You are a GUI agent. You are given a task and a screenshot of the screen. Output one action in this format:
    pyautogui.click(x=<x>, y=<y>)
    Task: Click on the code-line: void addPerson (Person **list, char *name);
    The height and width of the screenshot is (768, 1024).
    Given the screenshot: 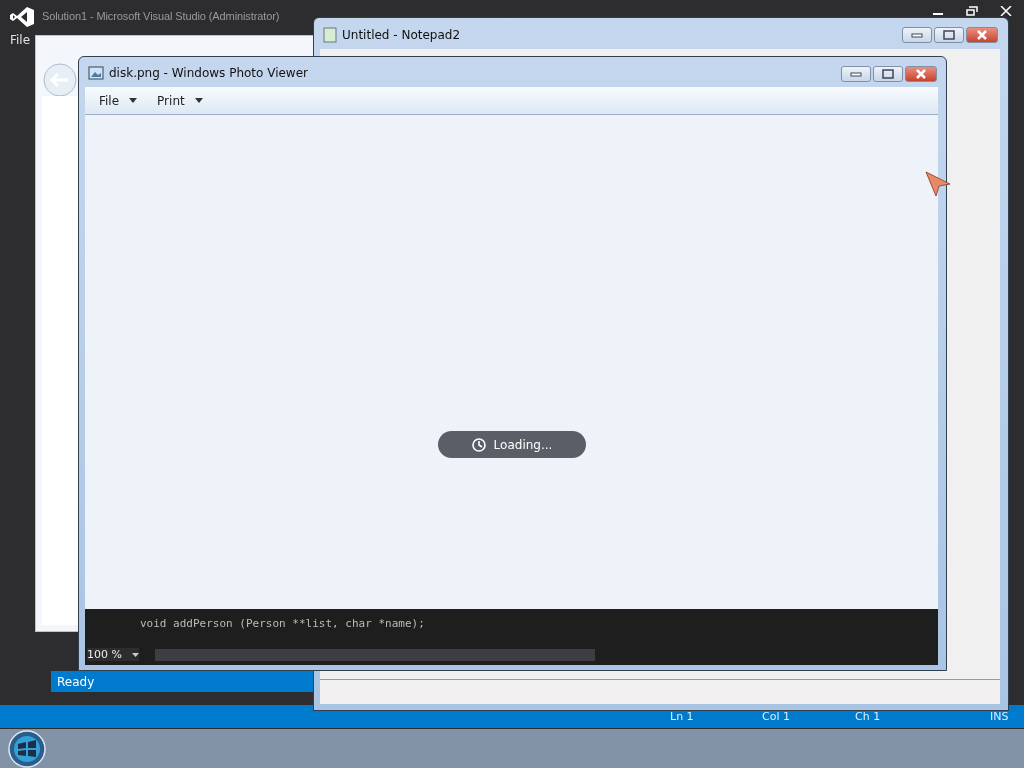 What is the action you would take?
    pyautogui.click(x=282, y=623)
    